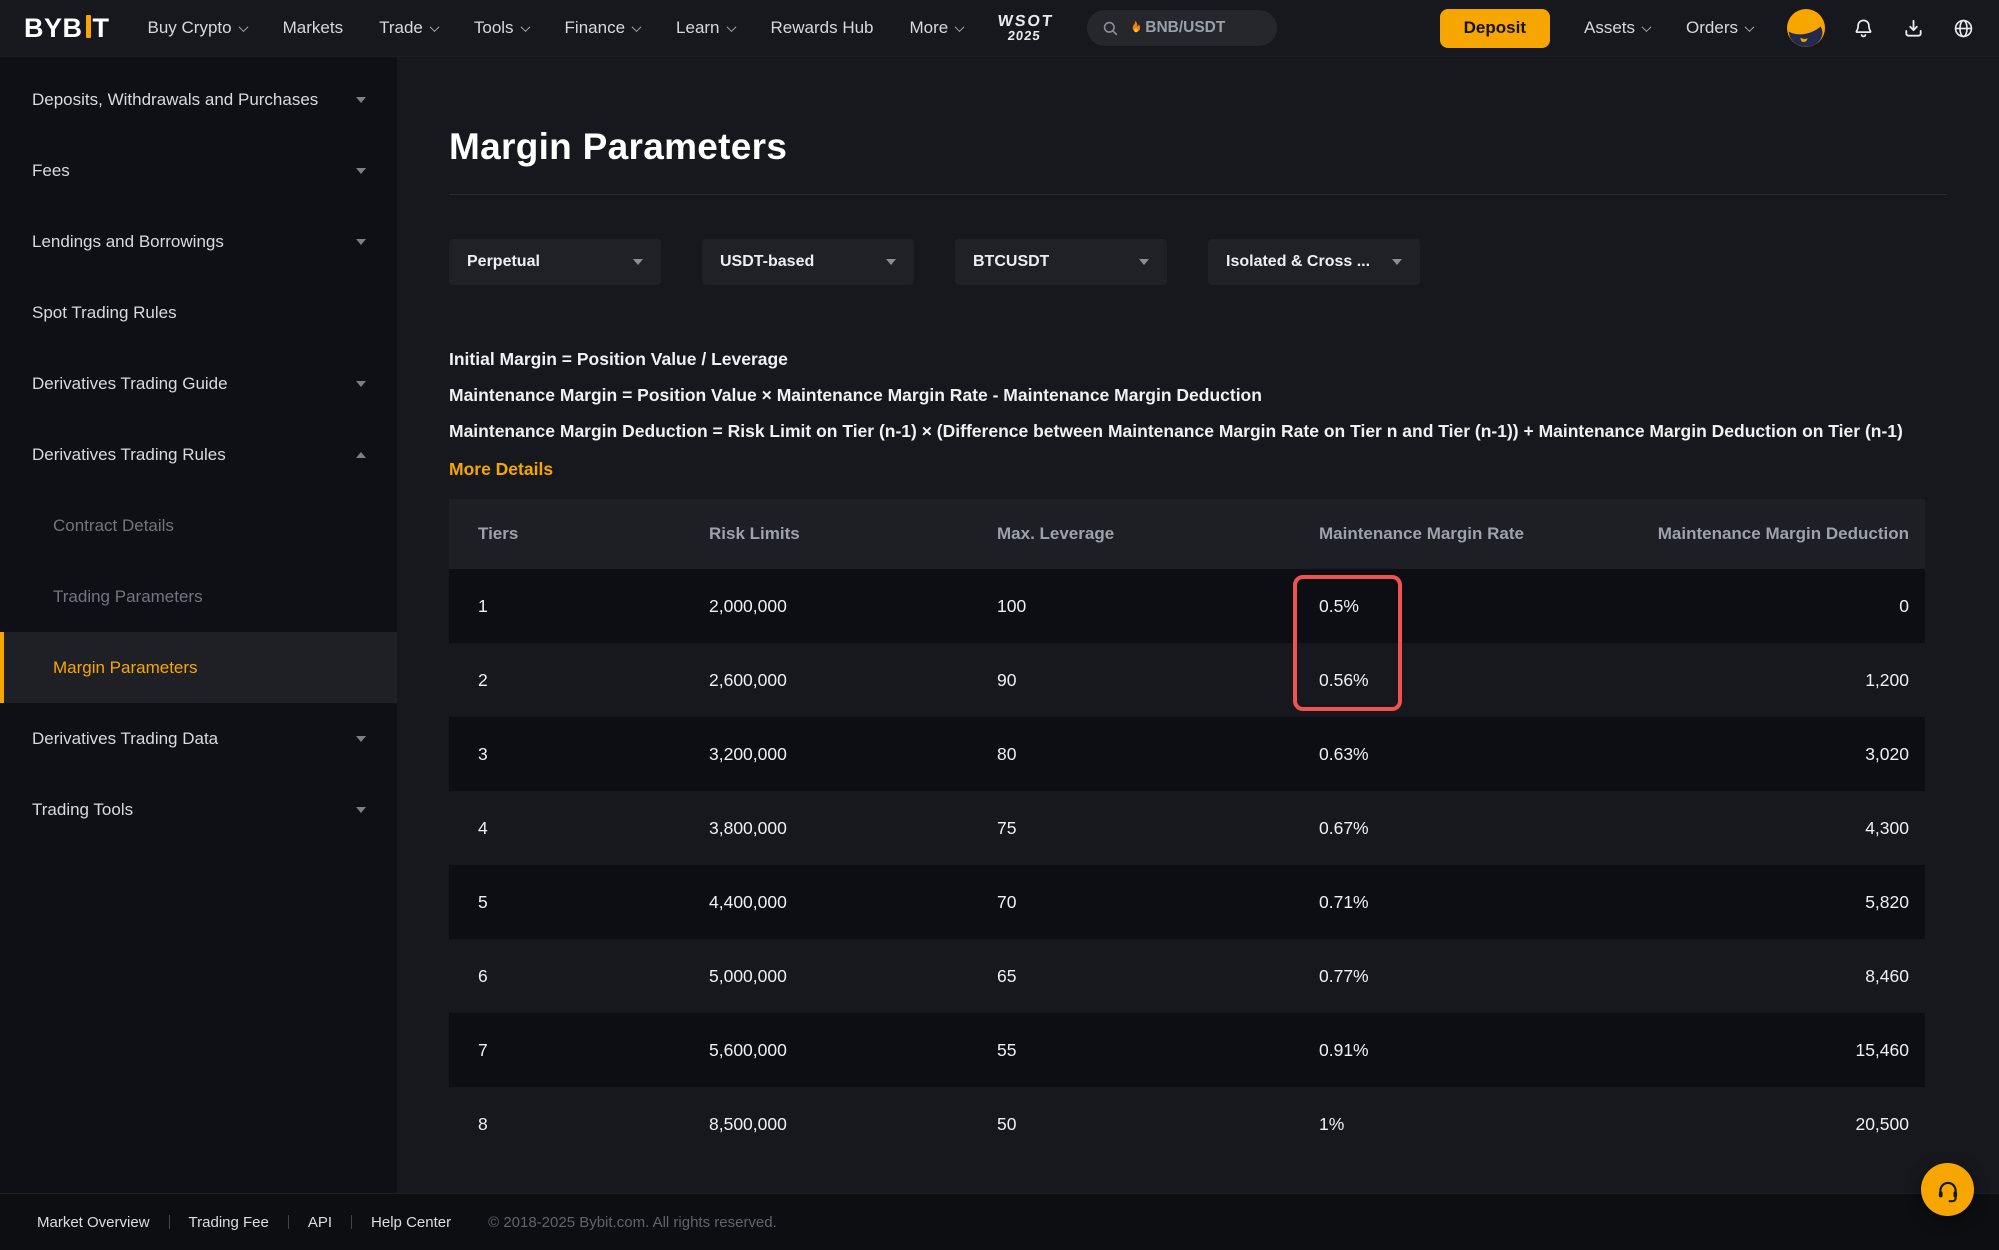  Describe the element at coordinates (1182, 28) in the screenshot. I see `search-input: BNB/USDT` at that location.